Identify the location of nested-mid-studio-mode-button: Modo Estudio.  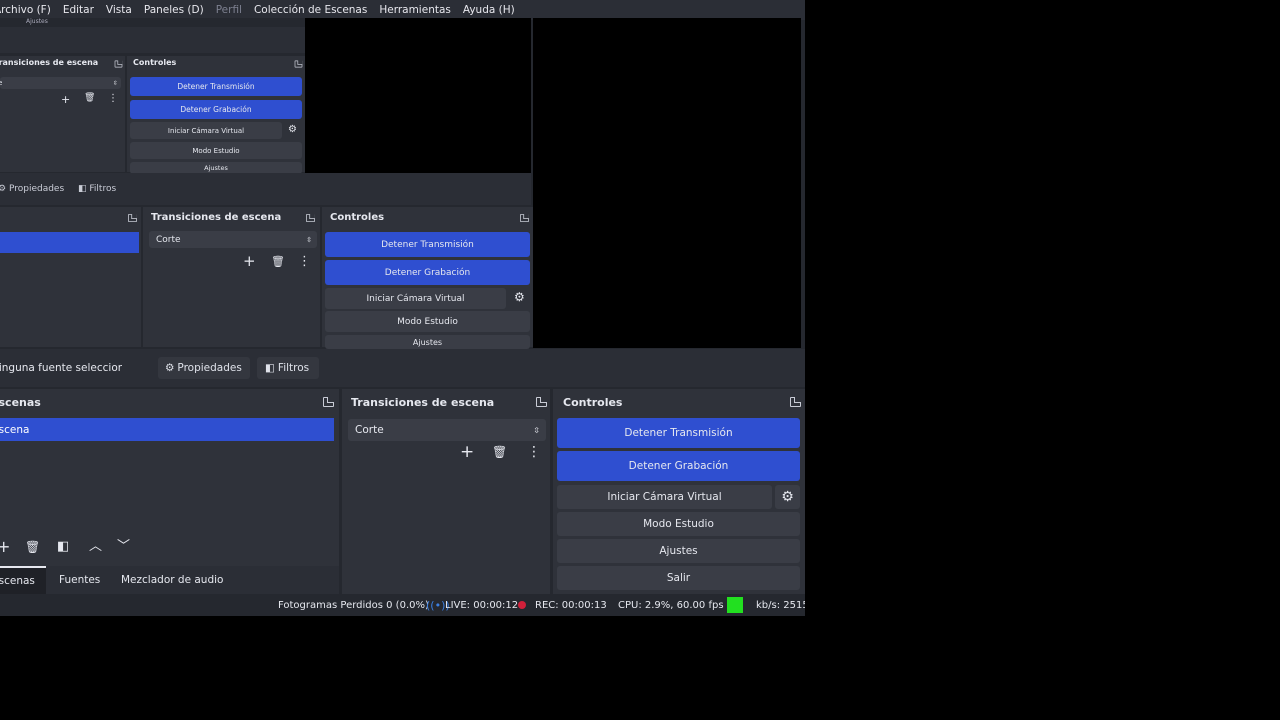
(427, 321).